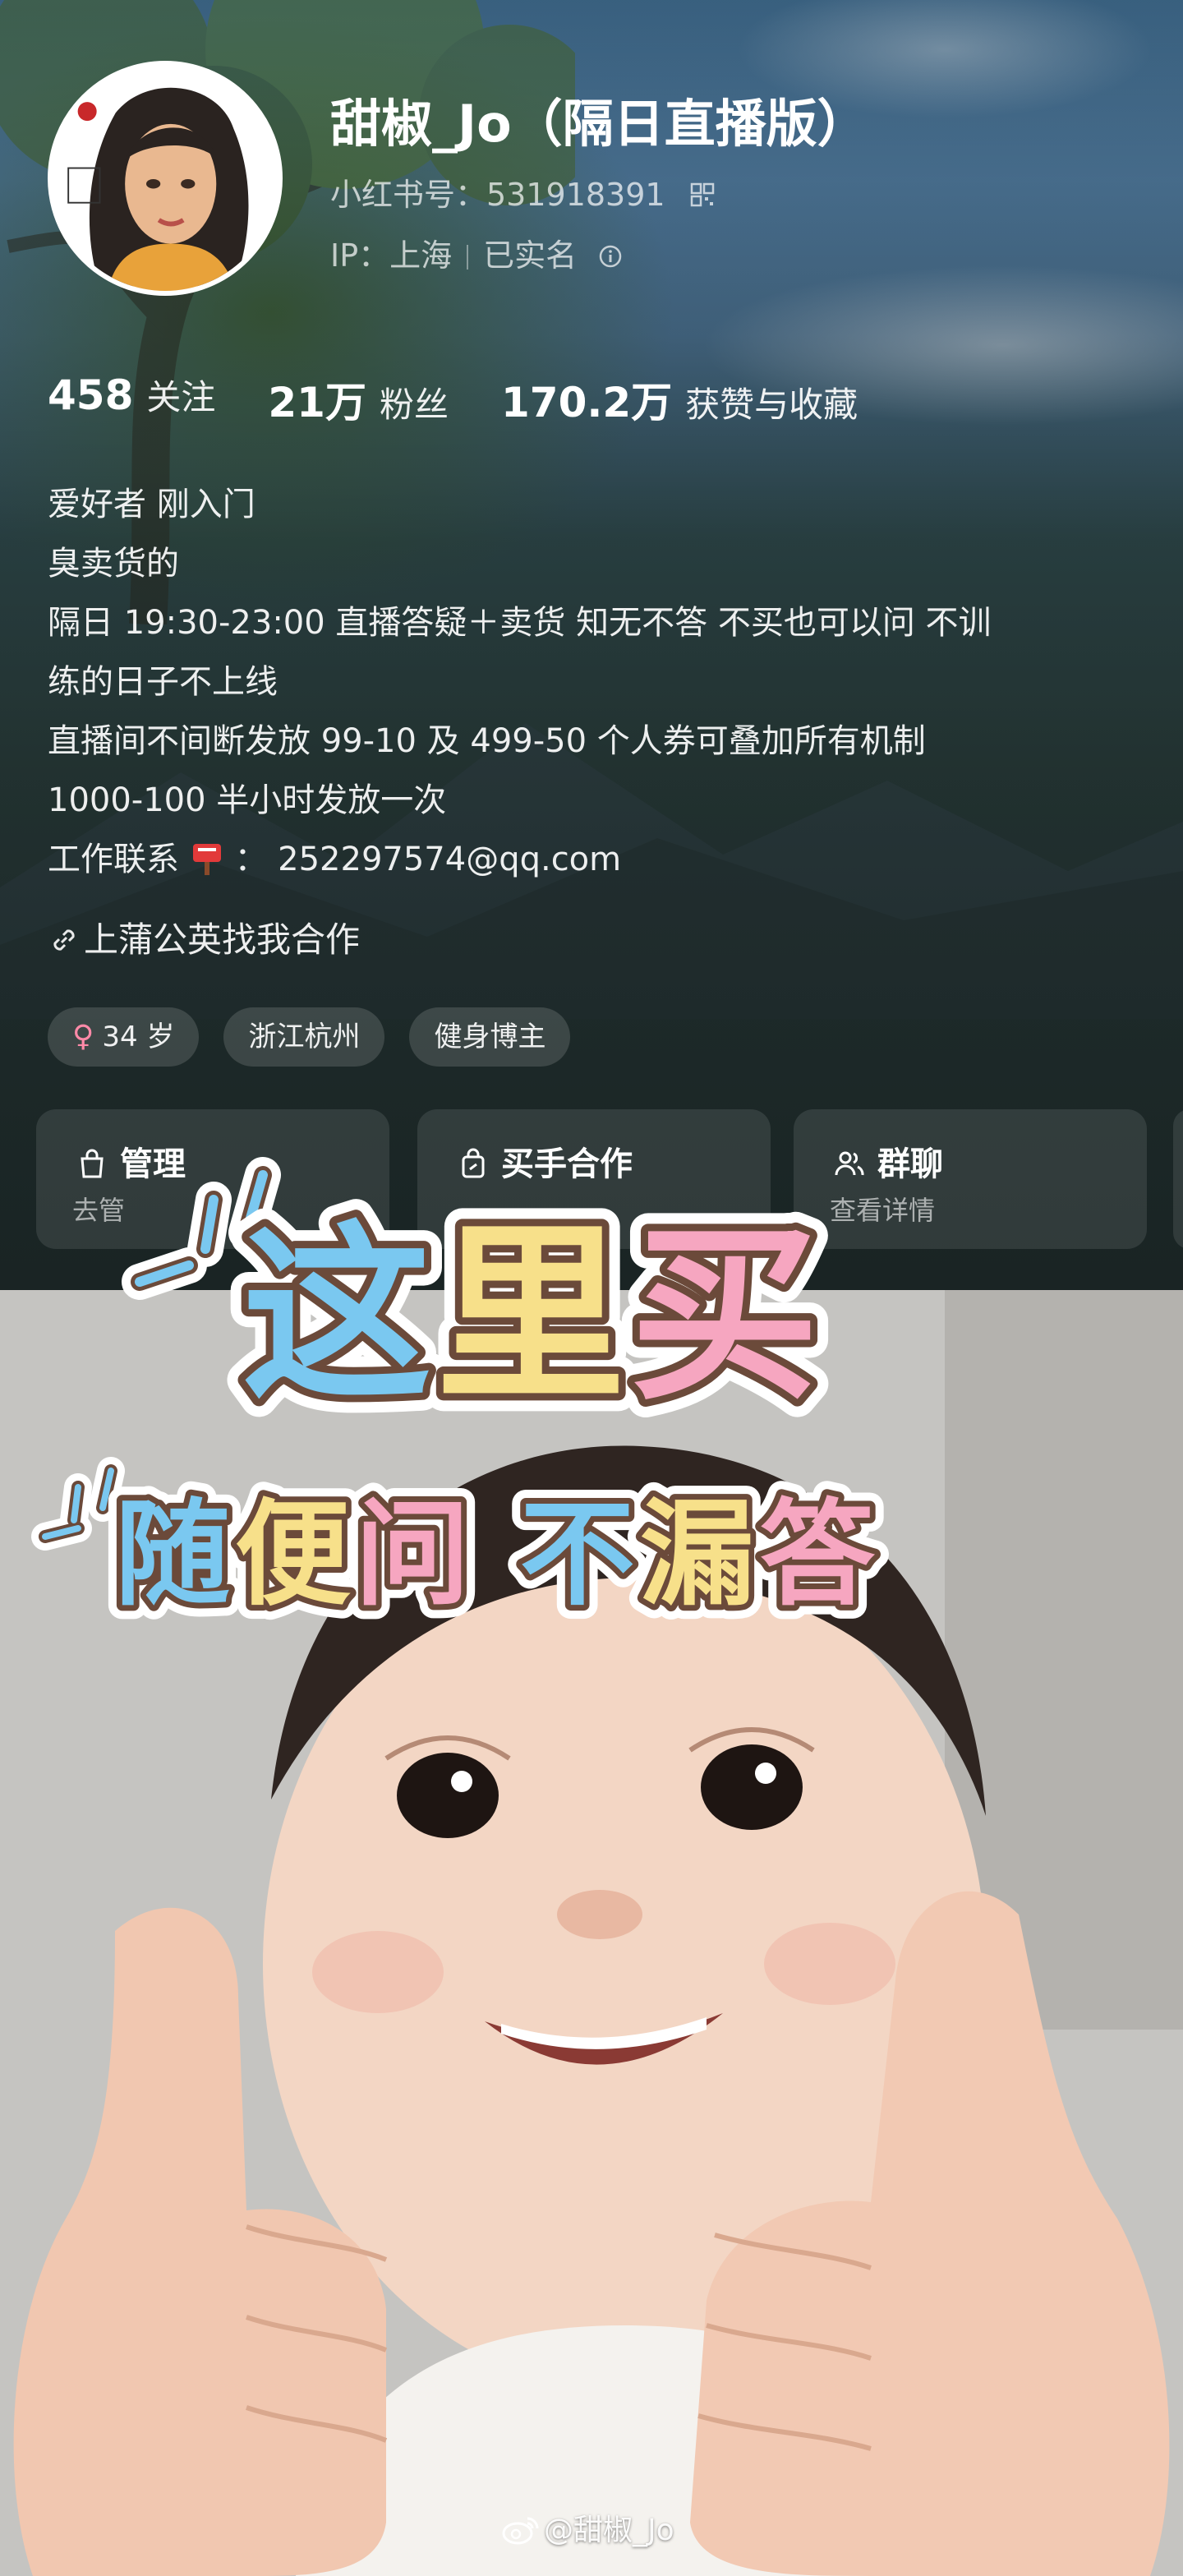  What do you see at coordinates (530, 255) in the screenshot?
I see `verified-status: 已实名` at bounding box center [530, 255].